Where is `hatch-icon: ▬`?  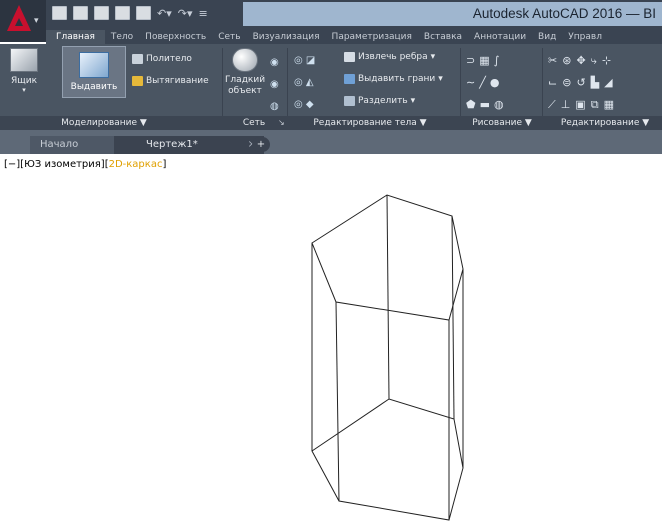
hatch-icon: ▬ is located at coordinates (487, 104).